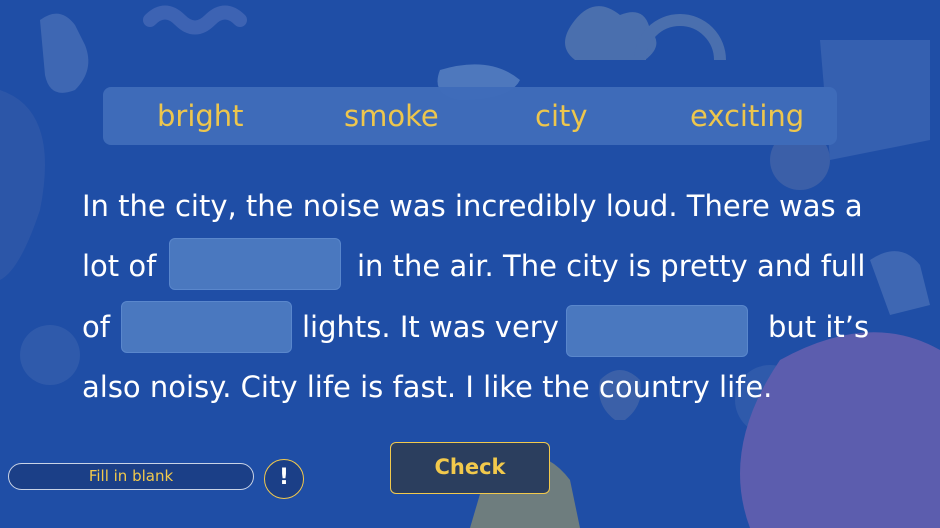 Image resolution: width=940 pixels, height=528 pixels. Describe the element at coordinates (819, 327) in the screenshot. I see `passage-line-3c: but it’s` at that location.